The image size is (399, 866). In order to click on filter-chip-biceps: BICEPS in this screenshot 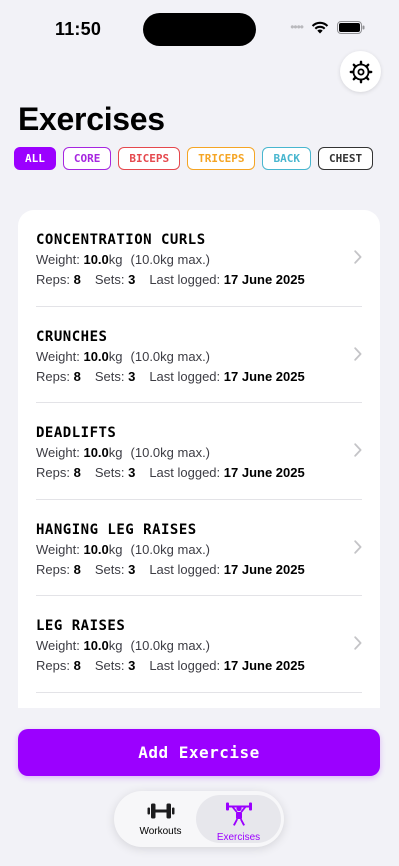, I will do `click(149, 158)`.